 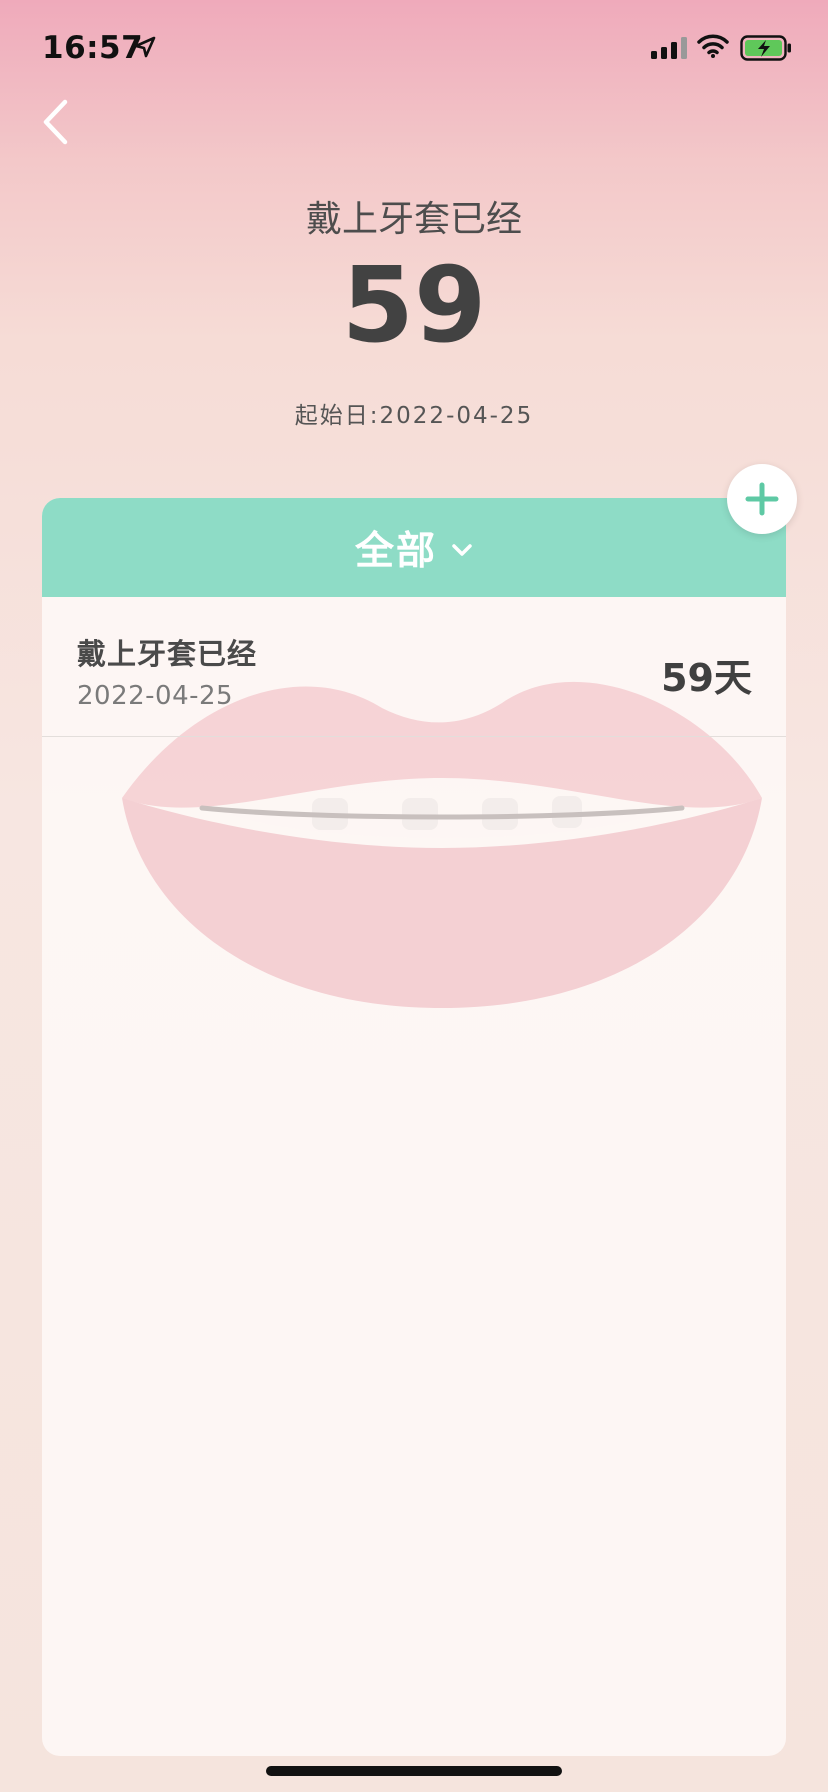 I want to click on battery-charging-icon, so click(x=765, y=48).